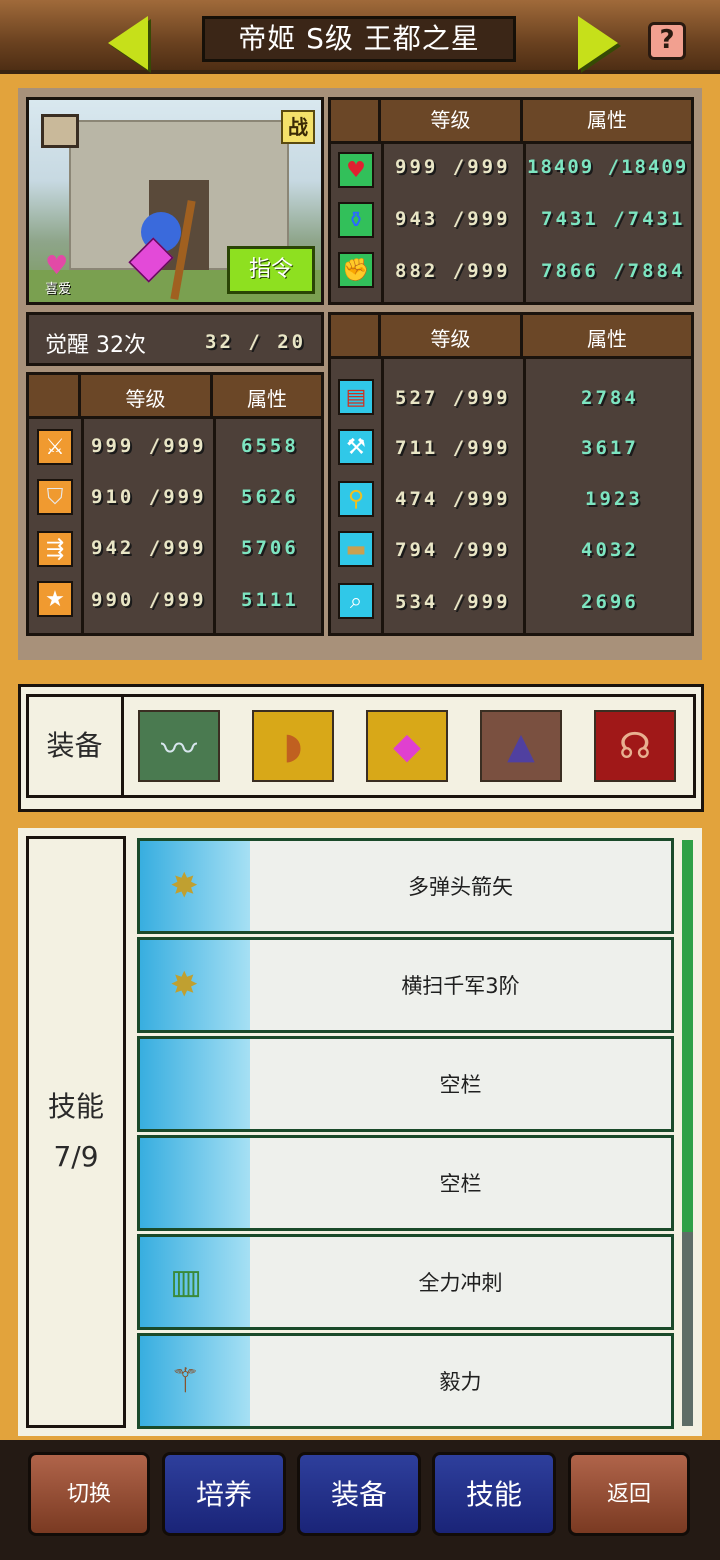 The height and width of the screenshot is (1560, 720). What do you see at coordinates (453, 602) in the screenshot?
I see `search-level: 534 /999` at bounding box center [453, 602].